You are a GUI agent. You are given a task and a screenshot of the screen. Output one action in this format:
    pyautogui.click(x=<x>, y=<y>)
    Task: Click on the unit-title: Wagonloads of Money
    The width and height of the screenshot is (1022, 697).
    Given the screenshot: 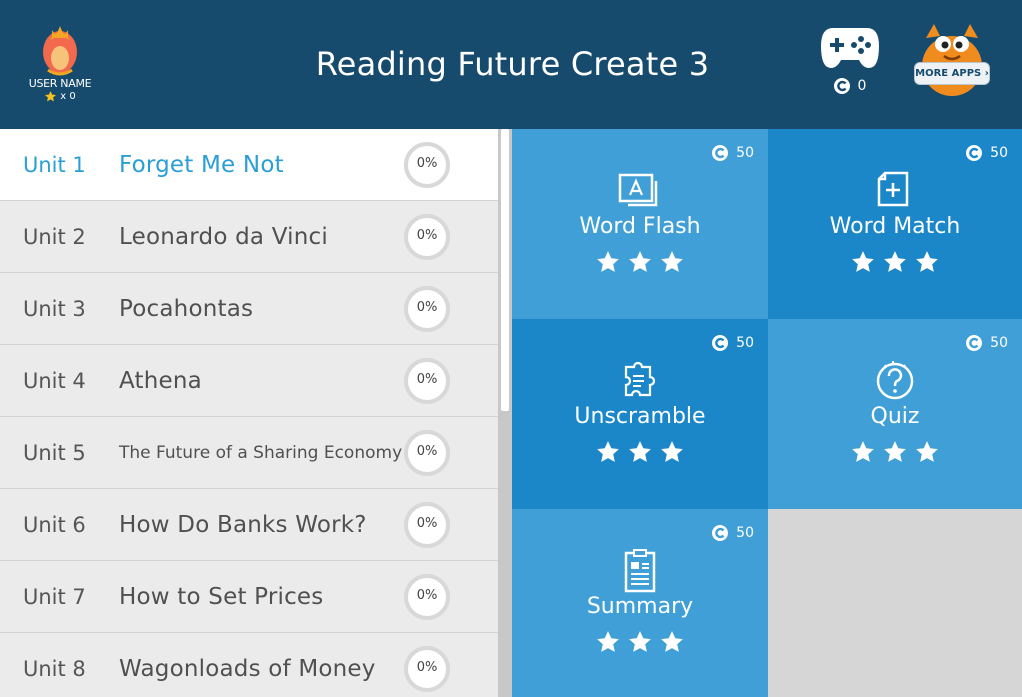 What is the action you would take?
    pyautogui.click(x=247, y=669)
    